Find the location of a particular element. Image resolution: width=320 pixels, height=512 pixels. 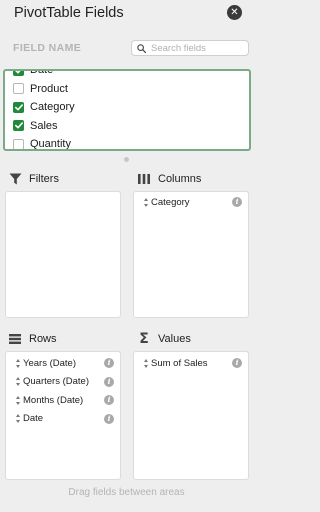

area-item-label: Date is located at coordinates (33, 419).